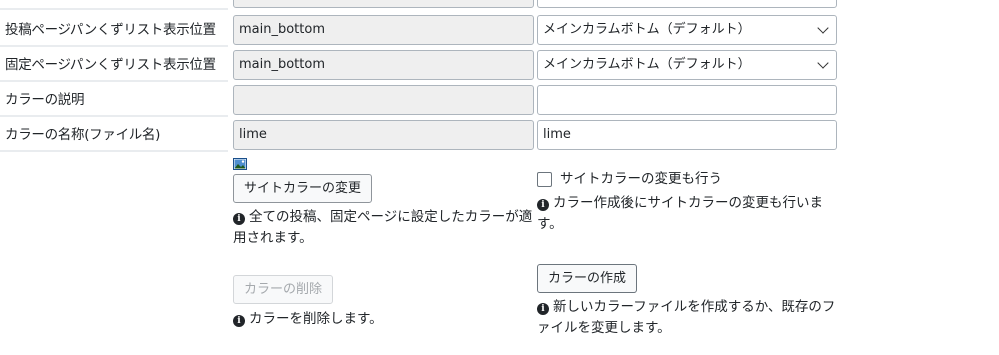 The width and height of the screenshot is (999, 355). I want to click on note-text: 新しいカラーファイルを作成するか、既存のファイルを変更します。, so click(686, 317).